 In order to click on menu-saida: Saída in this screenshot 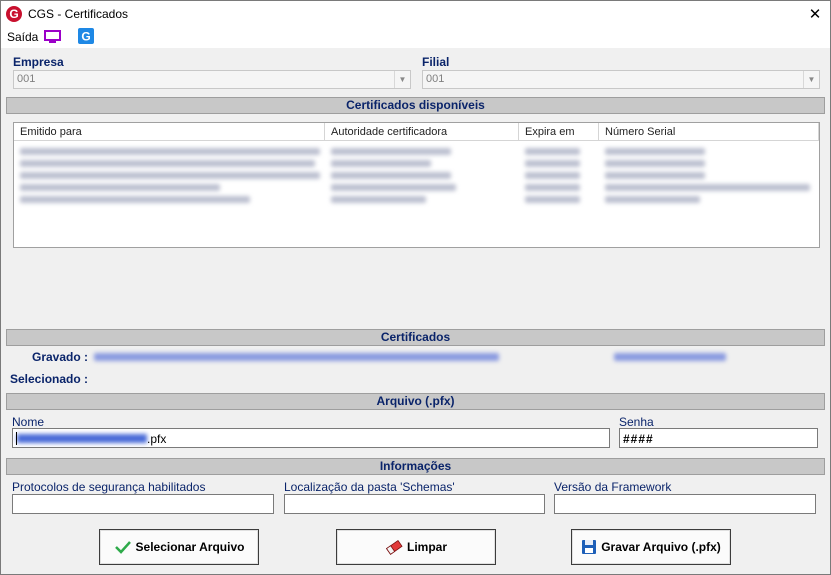, I will do `click(22, 37)`.